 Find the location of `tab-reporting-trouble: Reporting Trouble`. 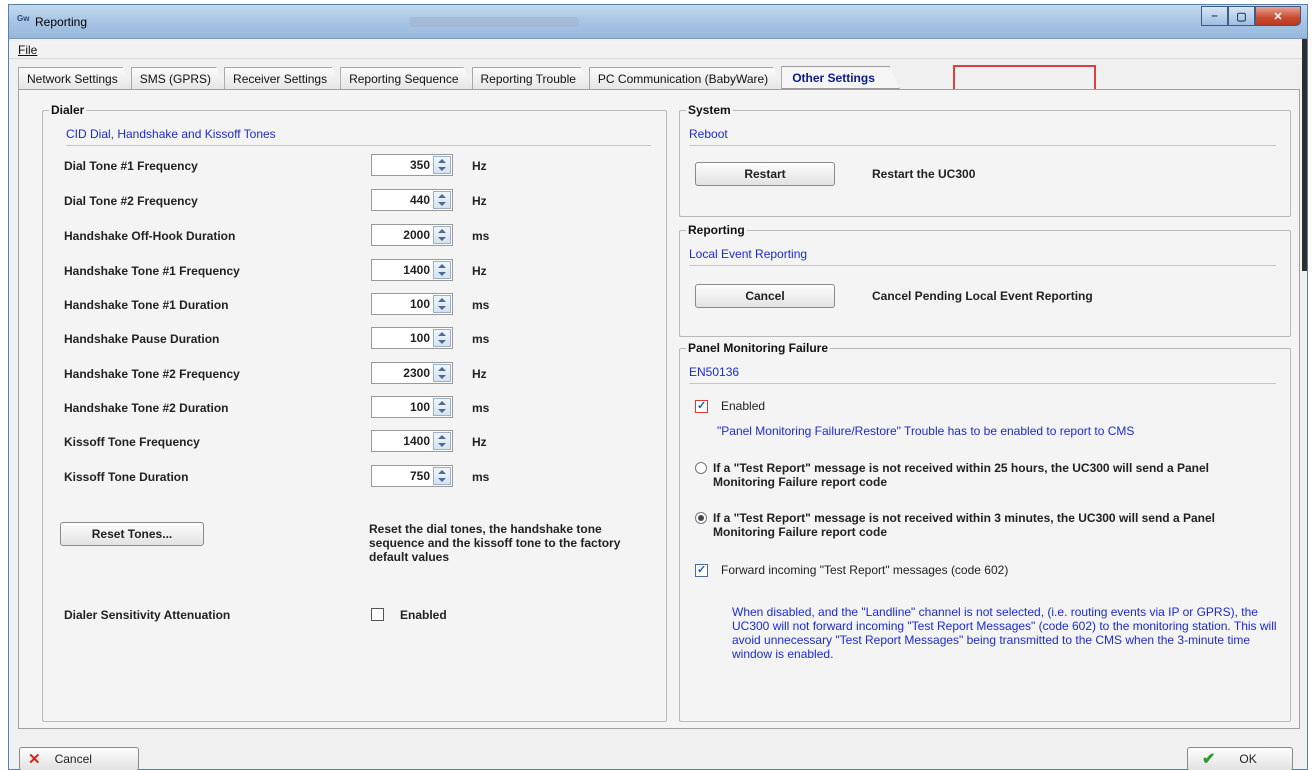

tab-reporting-trouble: Reporting Trouble is located at coordinates (531, 78).